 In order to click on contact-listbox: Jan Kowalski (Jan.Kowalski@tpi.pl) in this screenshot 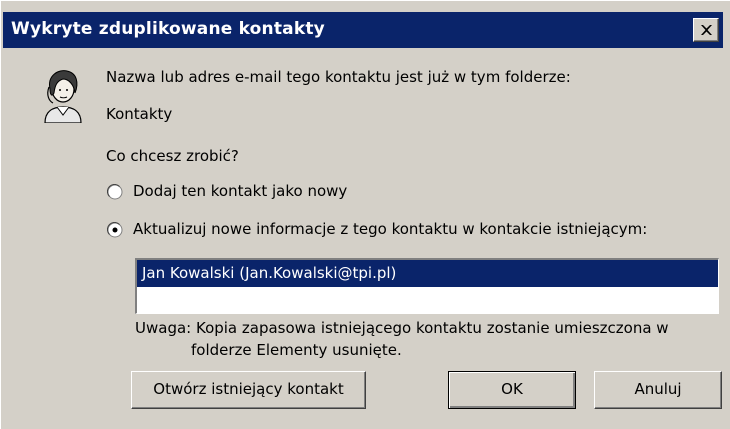, I will do `click(427, 286)`.